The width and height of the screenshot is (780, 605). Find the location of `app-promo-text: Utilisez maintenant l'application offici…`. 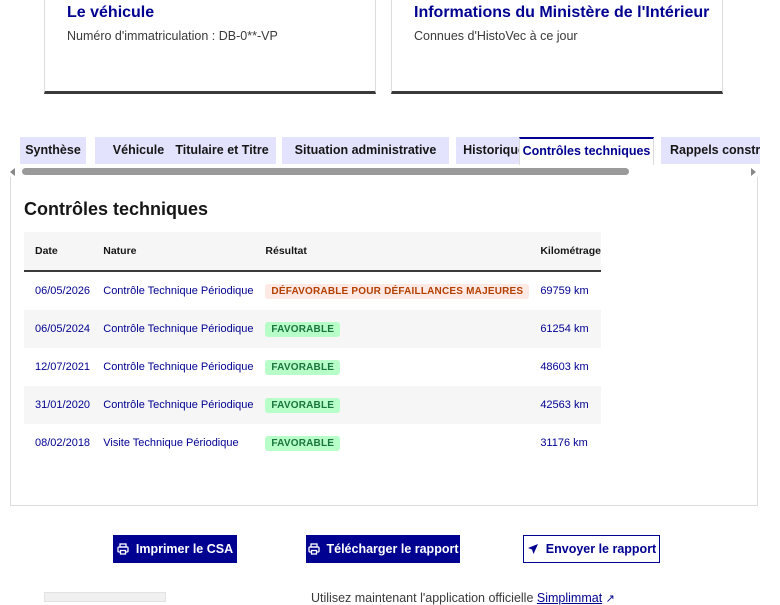

app-promo-text: Utilisez maintenant l'application offici… is located at coordinates (463, 598).